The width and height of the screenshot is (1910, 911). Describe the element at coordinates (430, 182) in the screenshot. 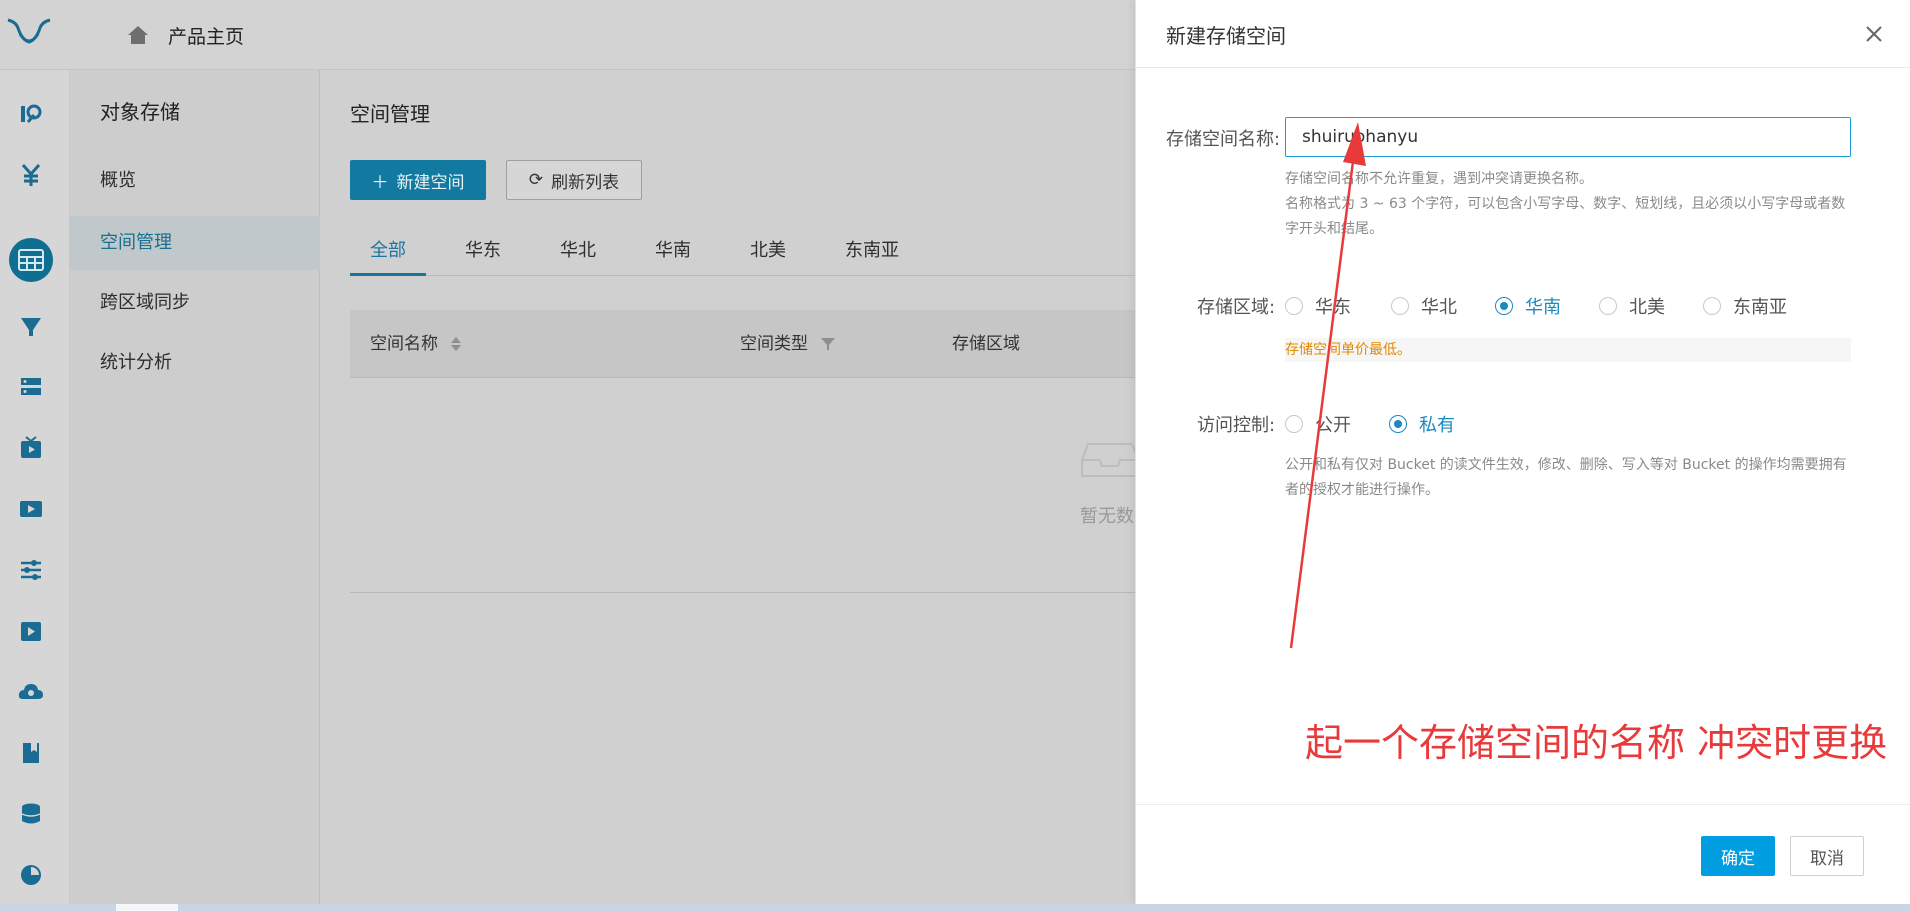

I see `new-space-label: 新建空间` at that location.